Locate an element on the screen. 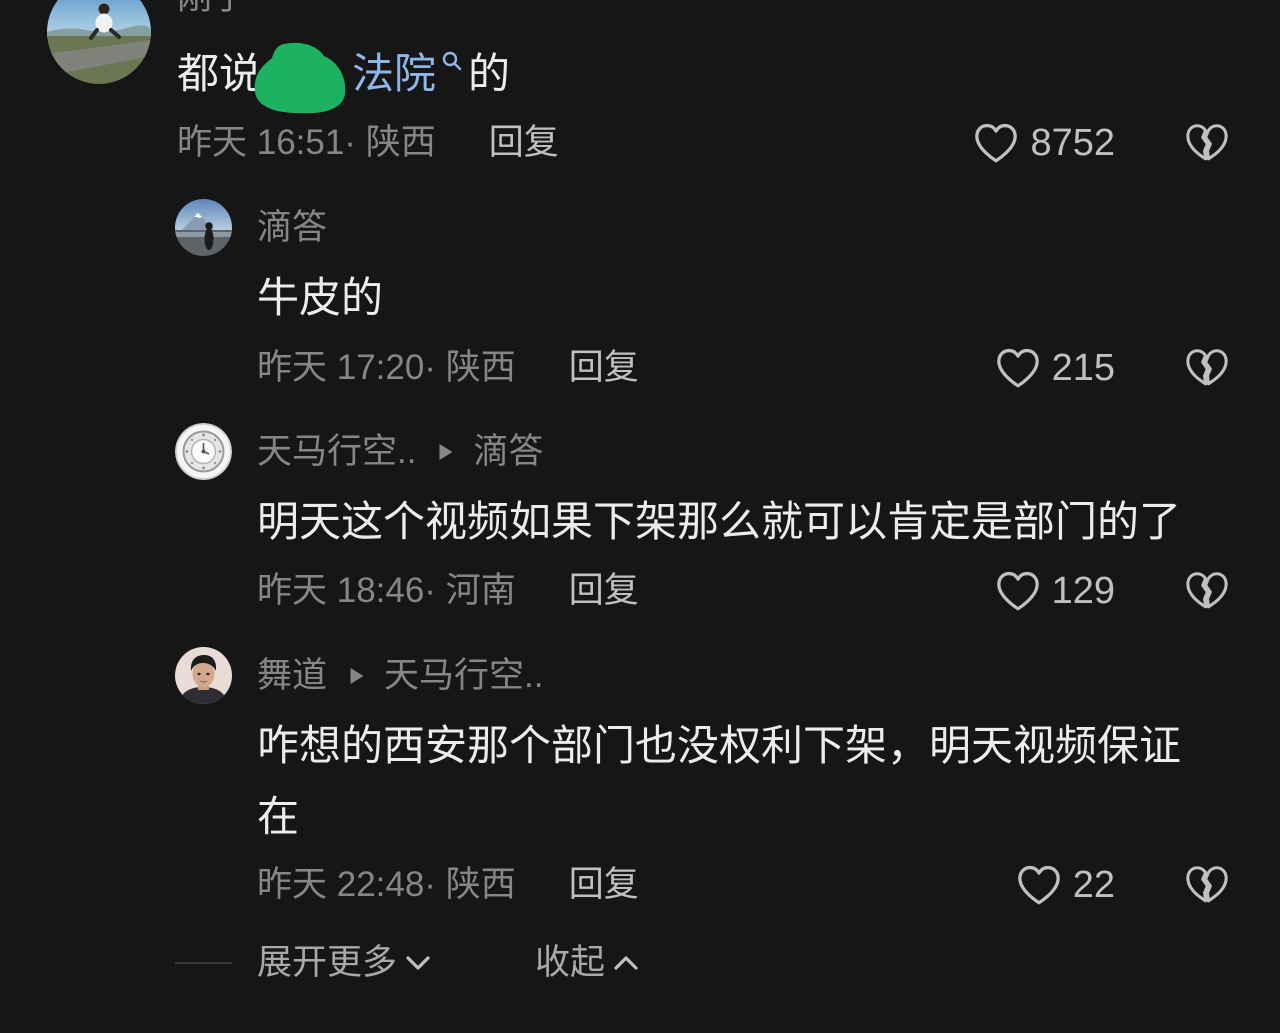  collapse-button: 收起 is located at coordinates (587, 963).